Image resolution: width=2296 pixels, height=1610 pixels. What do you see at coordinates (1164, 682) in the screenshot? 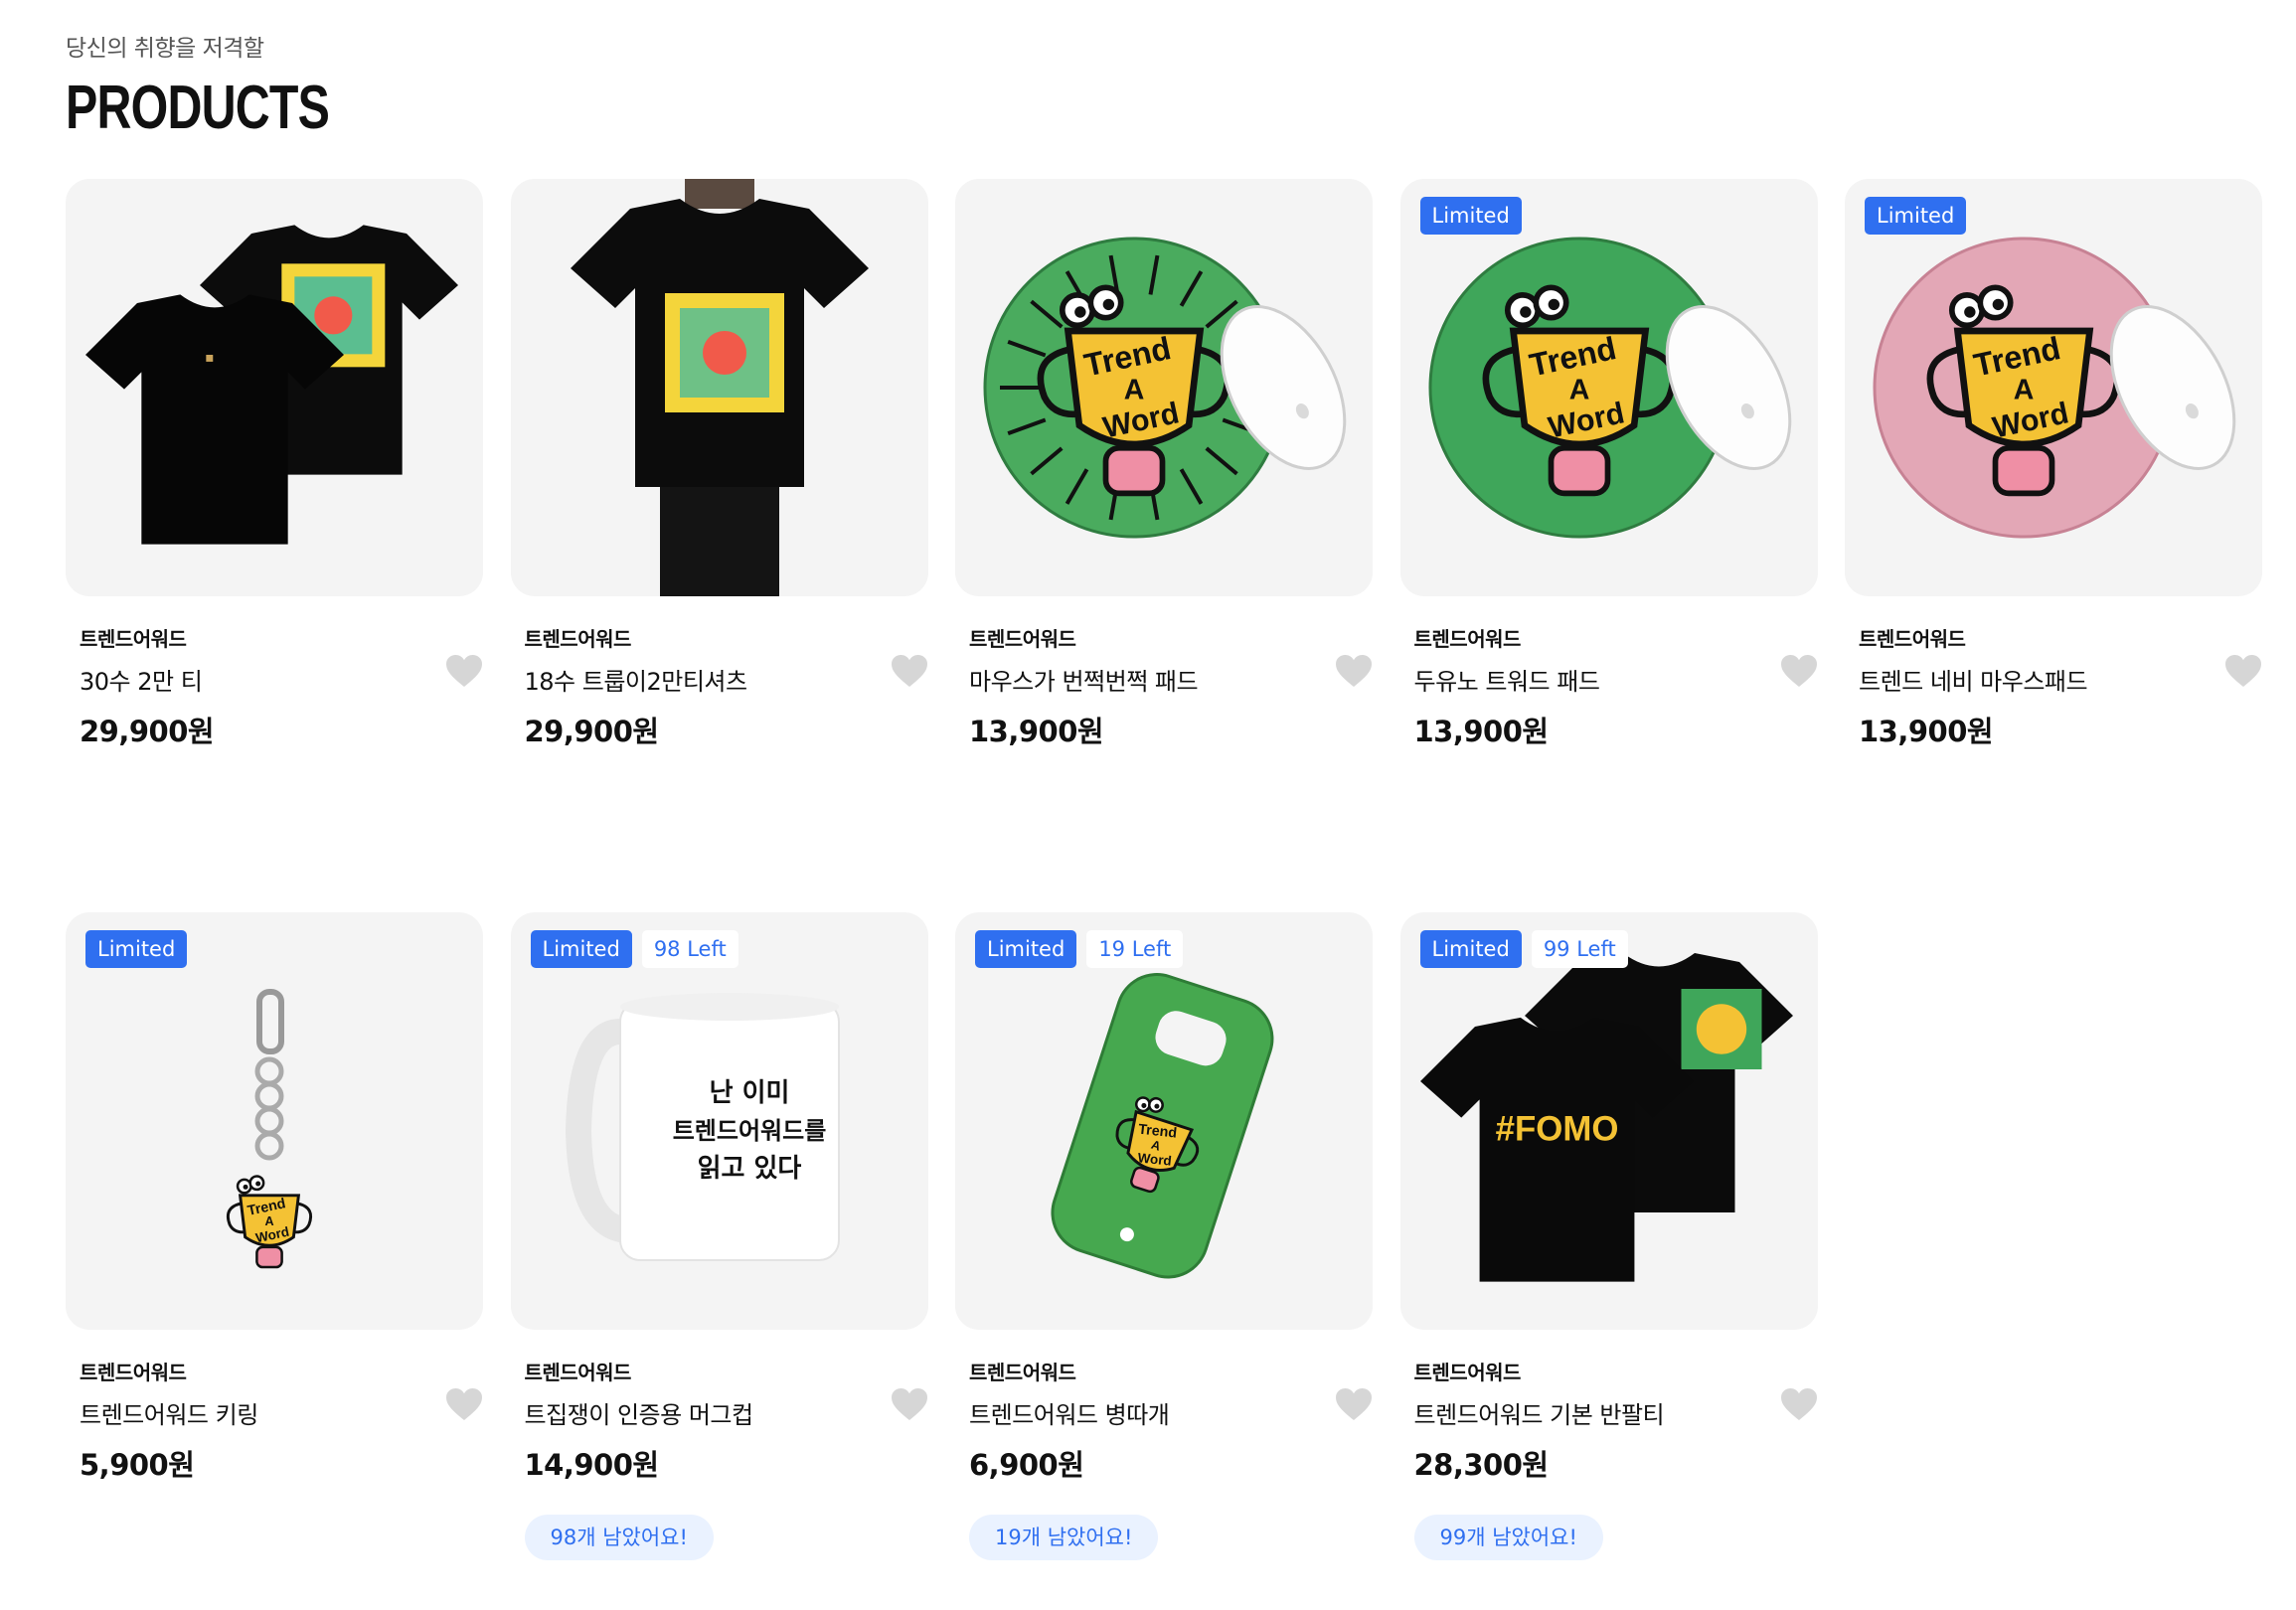
I see `product-name: 마우스가 번쩍번쩍 패드` at bounding box center [1164, 682].